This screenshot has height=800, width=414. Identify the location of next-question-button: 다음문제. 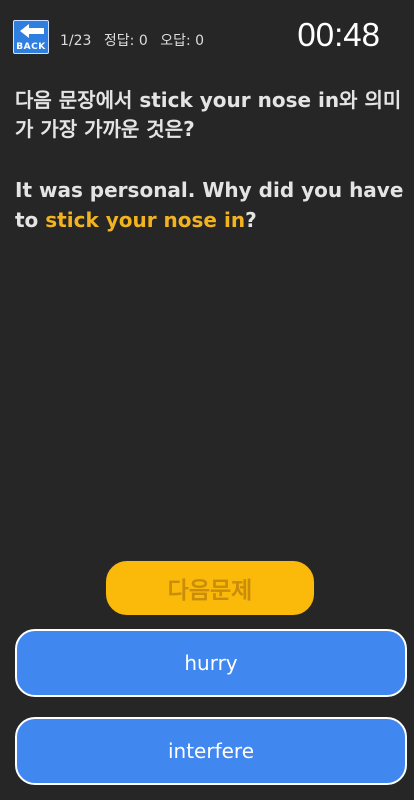
(210, 588).